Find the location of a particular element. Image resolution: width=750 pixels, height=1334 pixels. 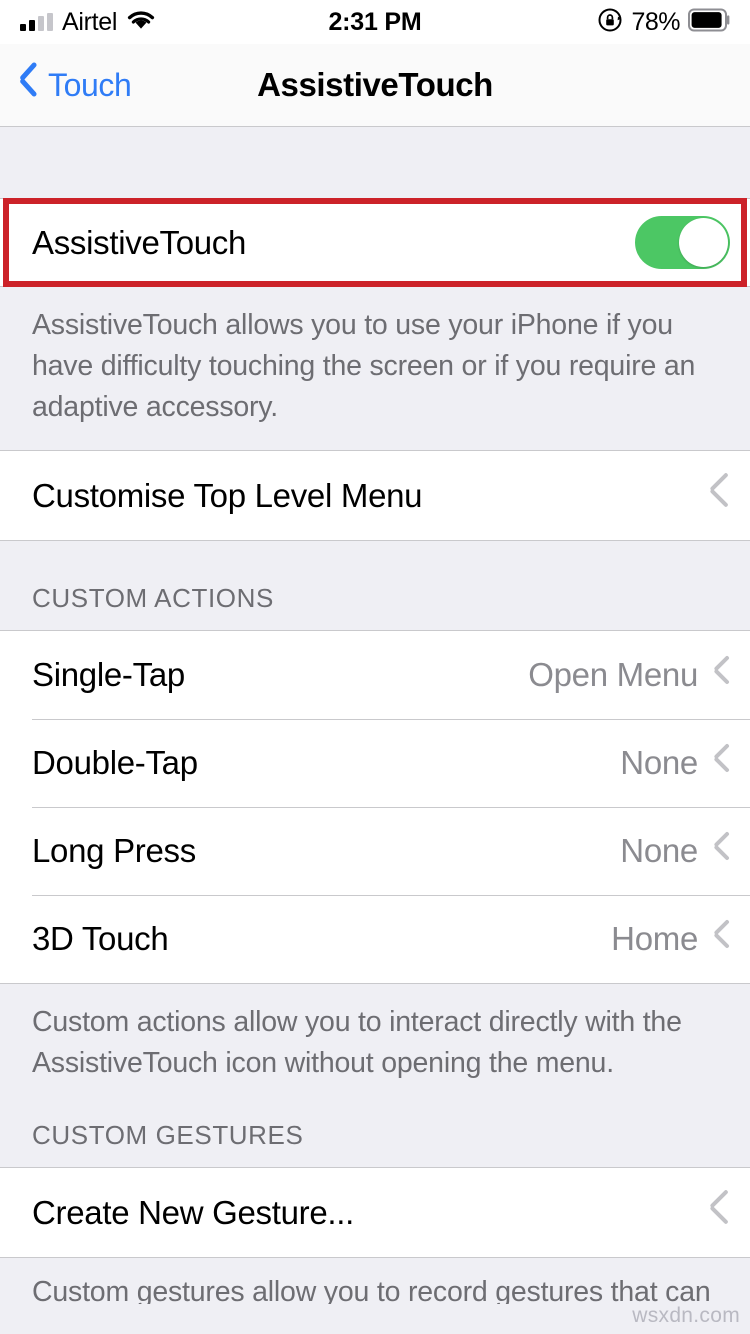

navigation-bar: Touch AssistiveTouch is located at coordinates (375, 85).